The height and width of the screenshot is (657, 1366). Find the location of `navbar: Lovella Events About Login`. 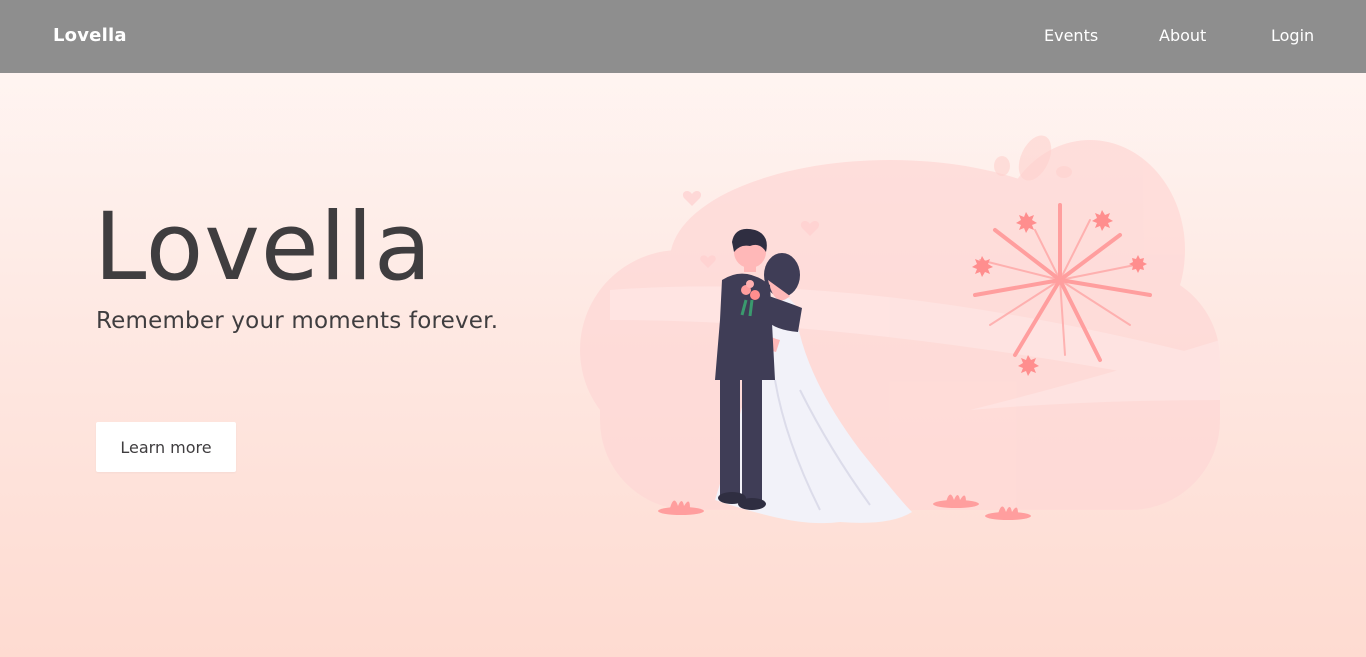

navbar: Lovella Events About Login is located at coordinates (683, 36).